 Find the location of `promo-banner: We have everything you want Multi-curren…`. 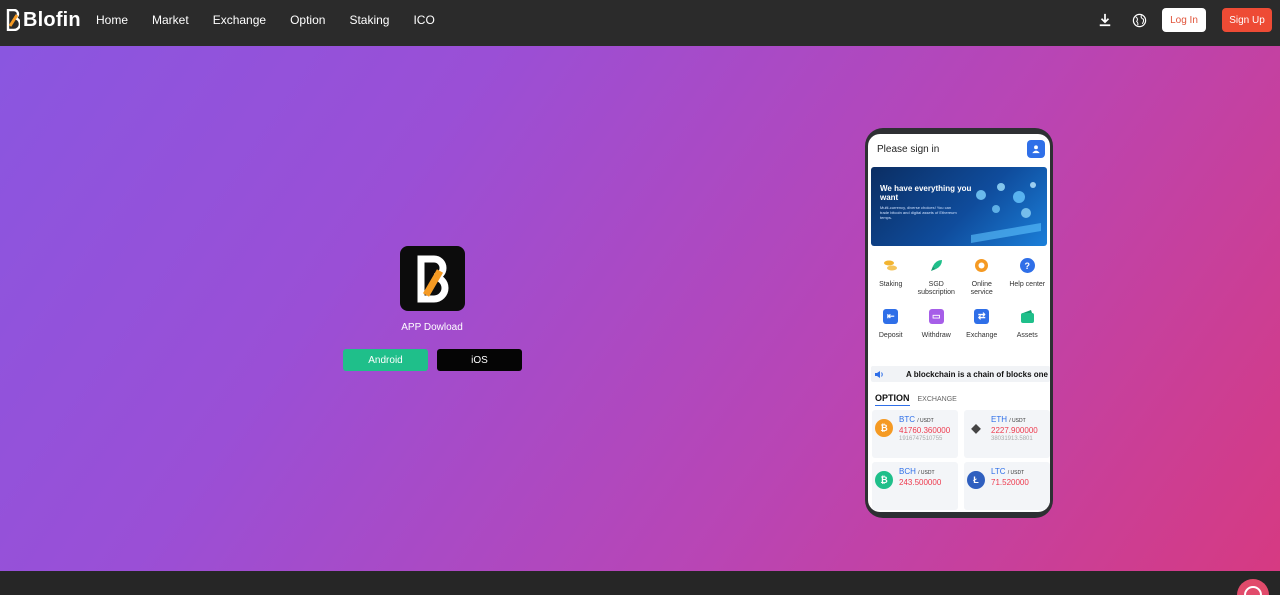

promo-banner: We have everything you want Multi-curren… is located at coordinates (959, 206).